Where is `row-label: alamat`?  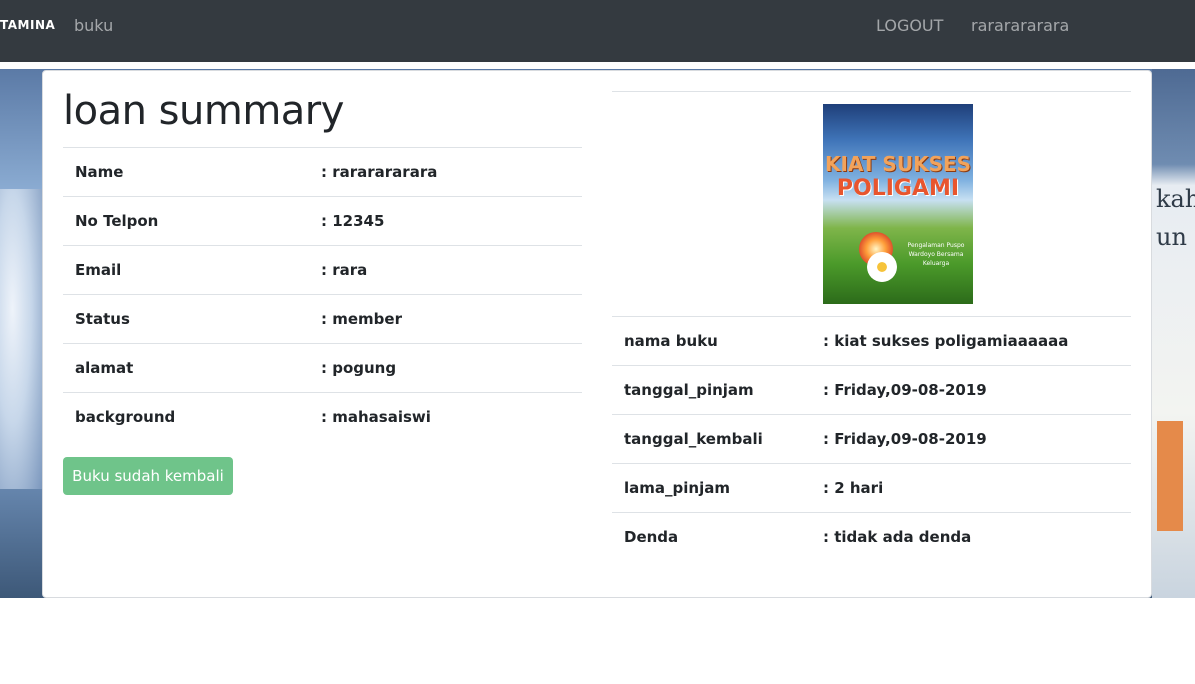 row-label: alamat is located at coordinates (104, 368).